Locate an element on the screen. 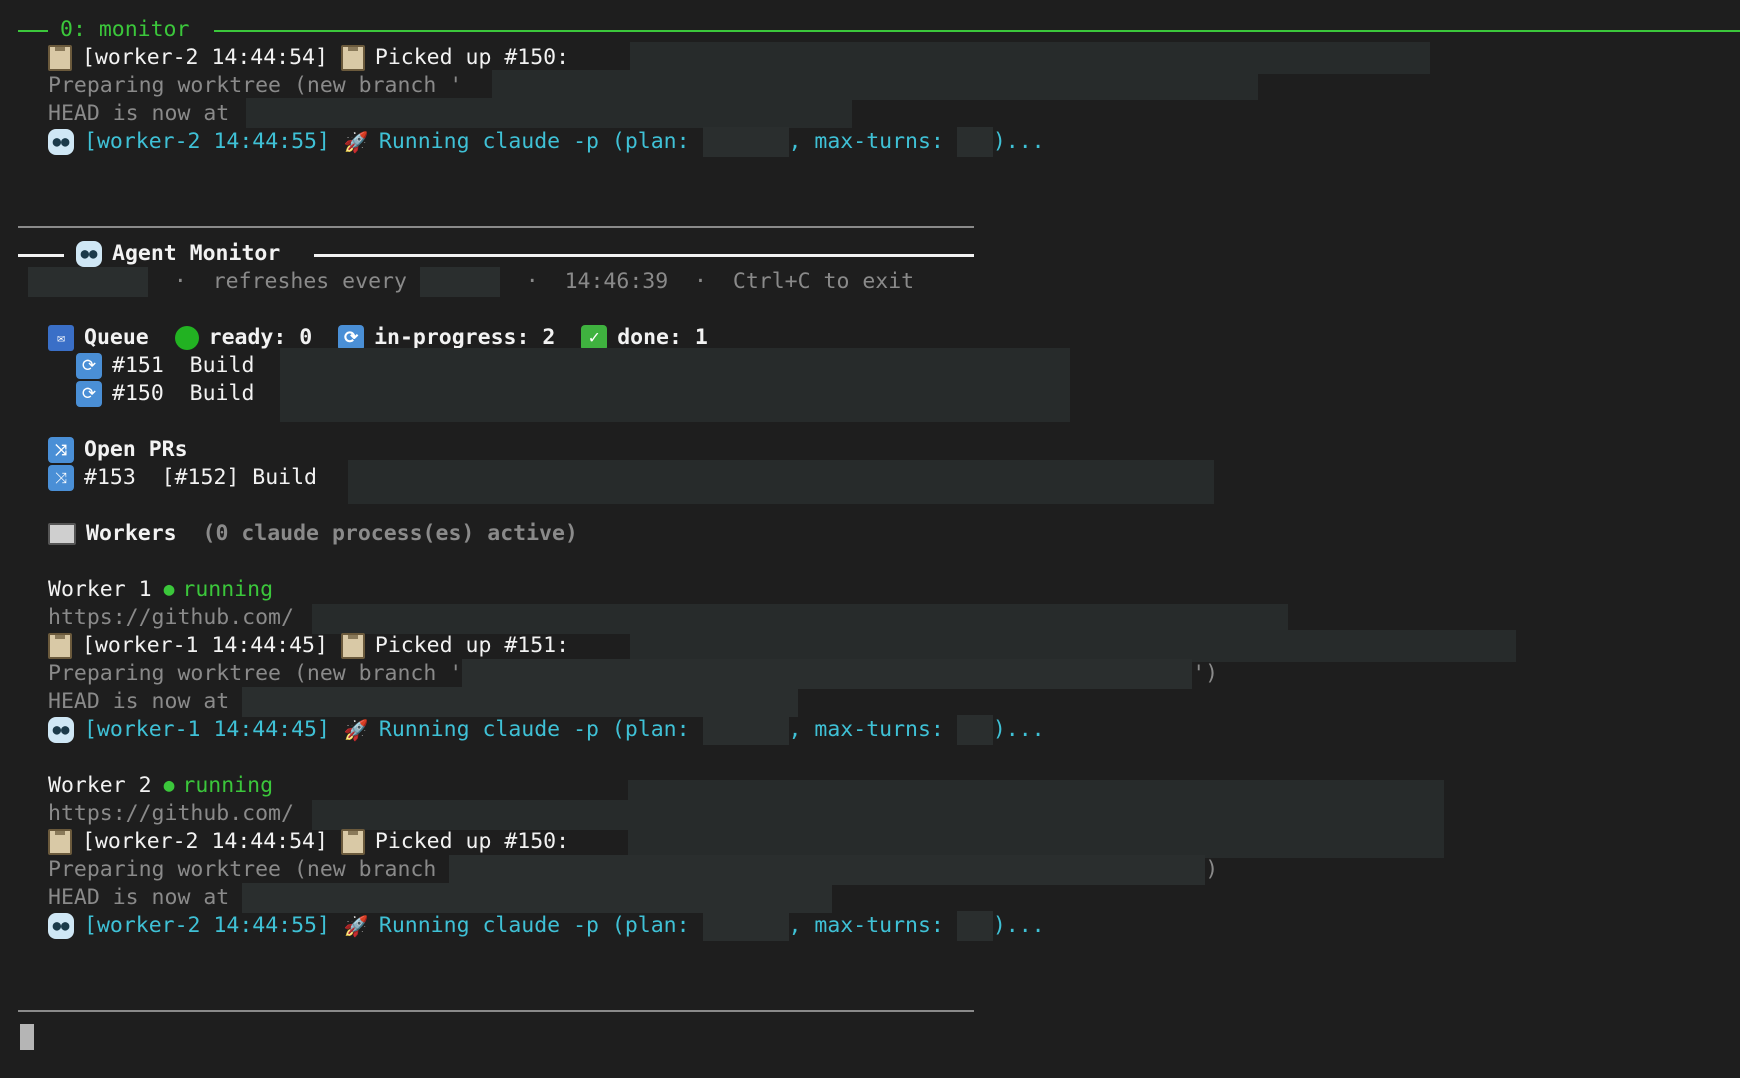 The height and width of the screenshot is (1078, 1740). pane-title: 0: monitor is located at coordinates (125, 29).